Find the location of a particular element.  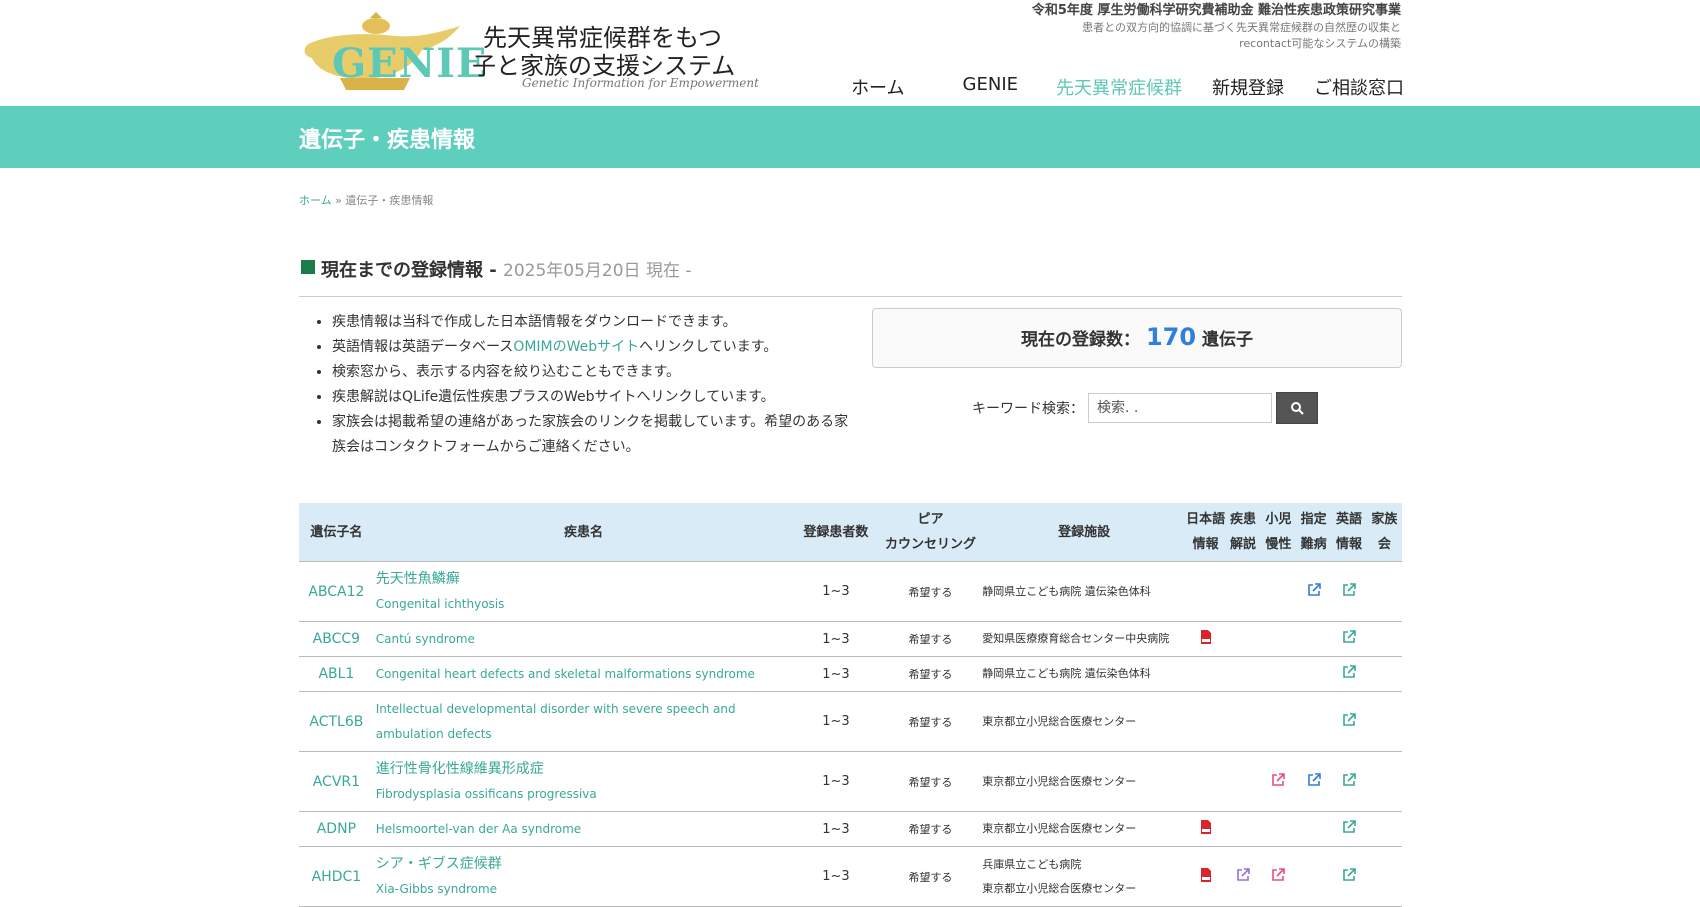

col-peer-line2: カウンセリング is located at coordinates (930, 544).